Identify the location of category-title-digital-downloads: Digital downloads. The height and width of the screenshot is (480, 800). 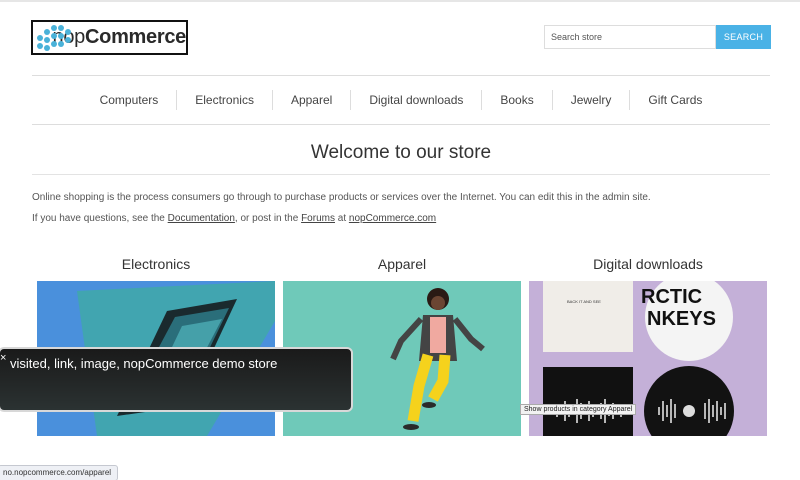
(648, 268).